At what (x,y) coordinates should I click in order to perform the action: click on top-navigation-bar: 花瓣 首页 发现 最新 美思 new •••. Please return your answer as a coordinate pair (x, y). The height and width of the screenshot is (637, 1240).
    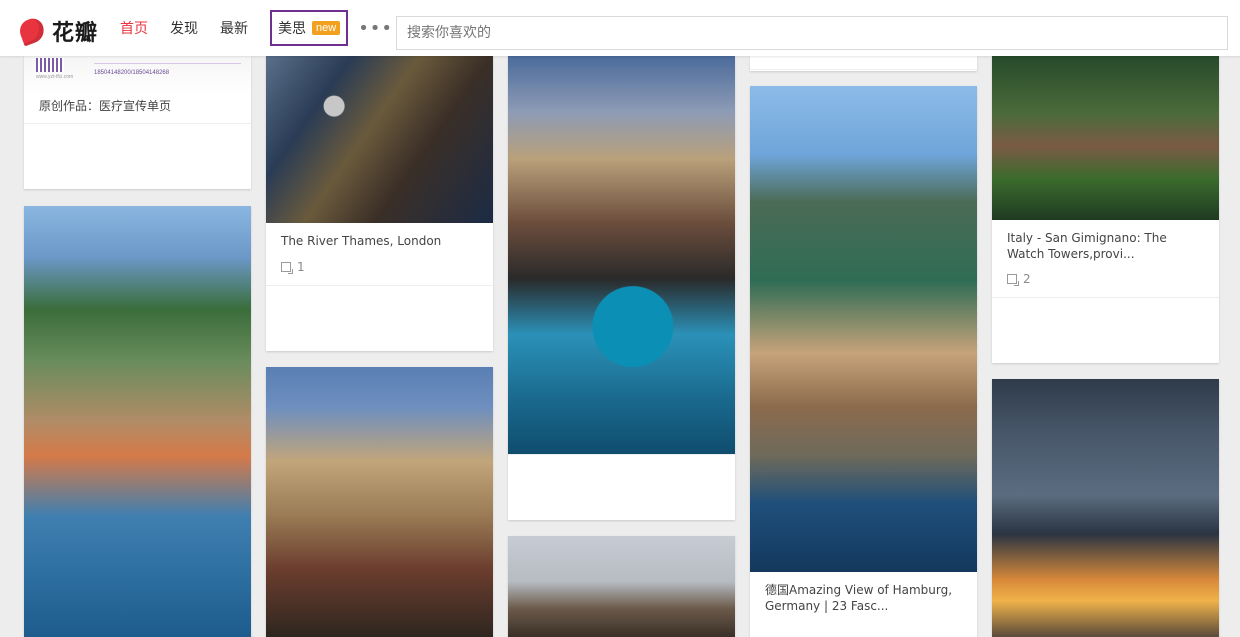
    Looking at the image, I should click on (620, 28).